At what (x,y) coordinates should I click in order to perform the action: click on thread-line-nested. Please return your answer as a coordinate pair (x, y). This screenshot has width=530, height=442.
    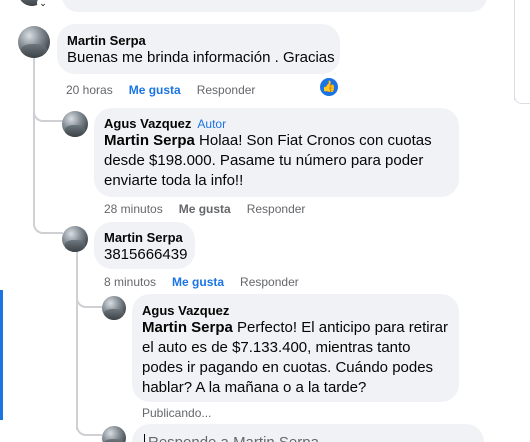
    Looking at the image, I should click on (77, 340).